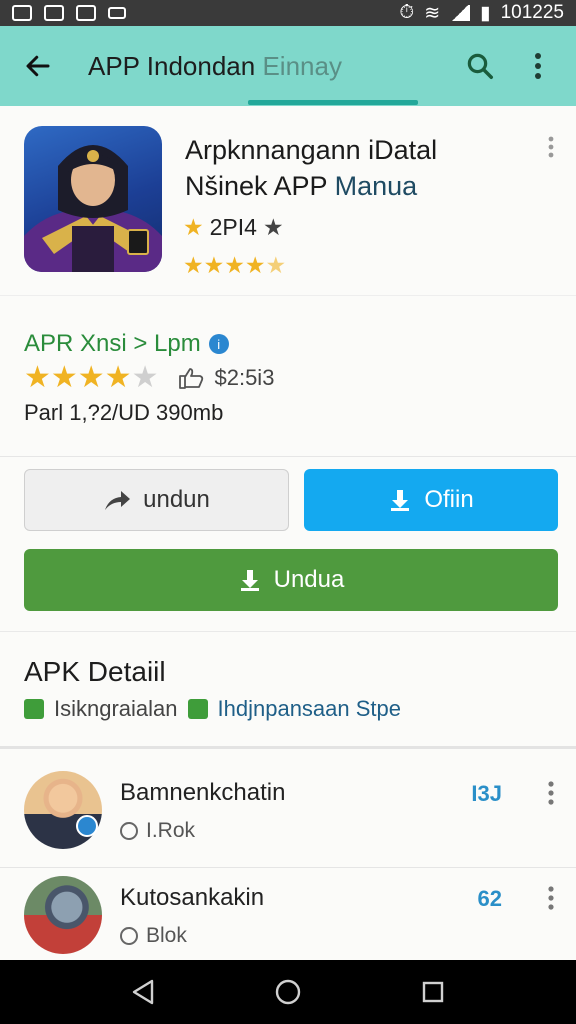 The width and height of the screenshot is (576, 1024). Describe the element at coordinates (212, 709) in the screenshot. I see `detail-tags: Isikngraialan Ihdjnpansaan Stpe` at that location.